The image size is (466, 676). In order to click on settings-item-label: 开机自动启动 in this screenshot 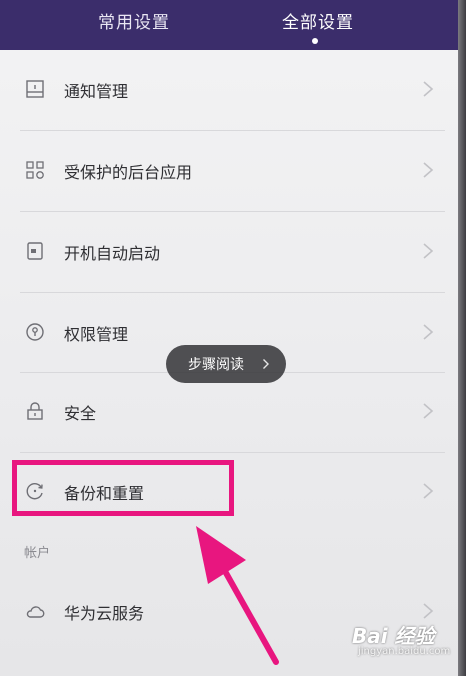, I will do `click(112, 253)`.